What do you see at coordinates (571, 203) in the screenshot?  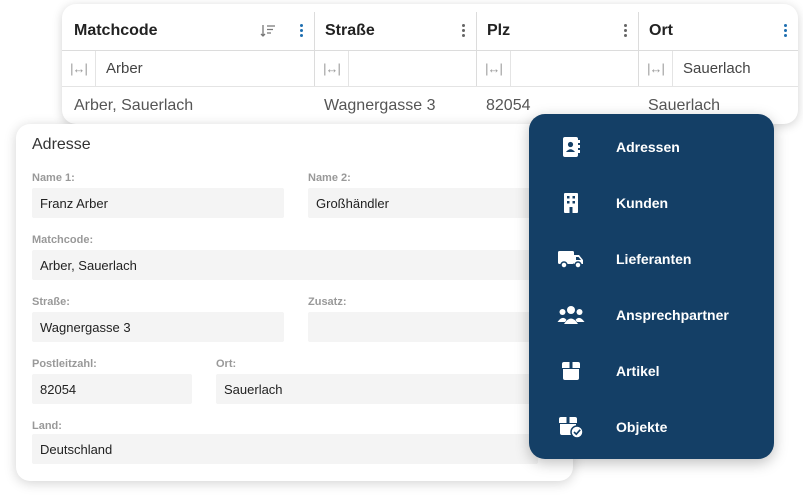 I see `building-icon` at bounding box center [571, 203].